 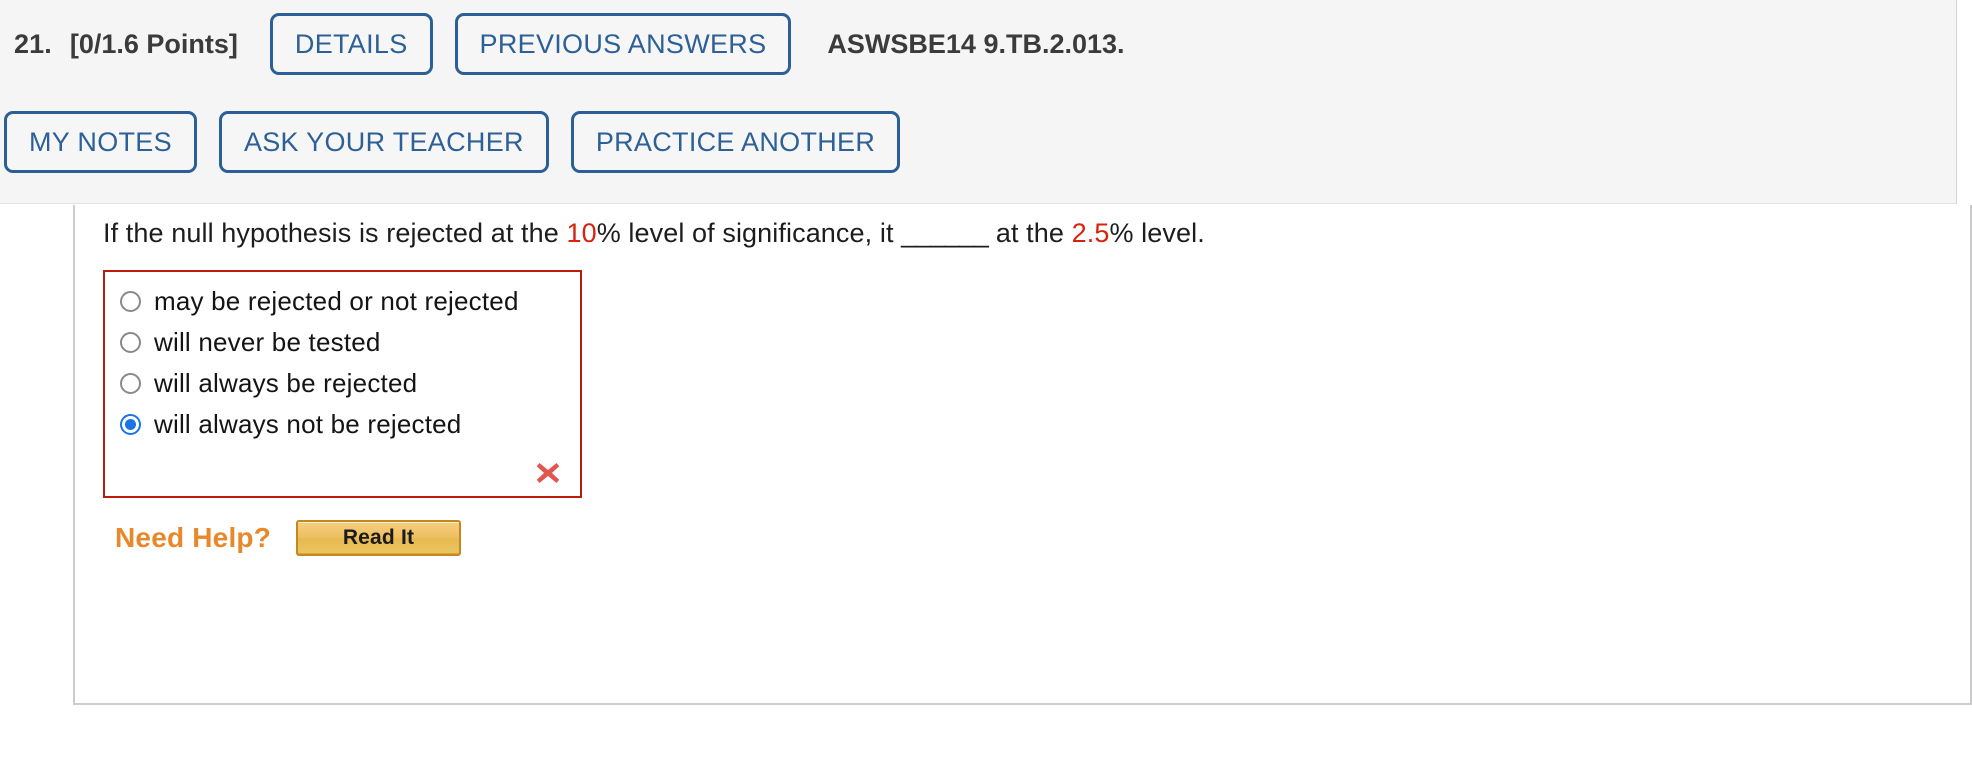 What do you see at coordinates (267, 342) in the screenshot?
I see `option-label: will never be tested` at bounding box center [267, 342].